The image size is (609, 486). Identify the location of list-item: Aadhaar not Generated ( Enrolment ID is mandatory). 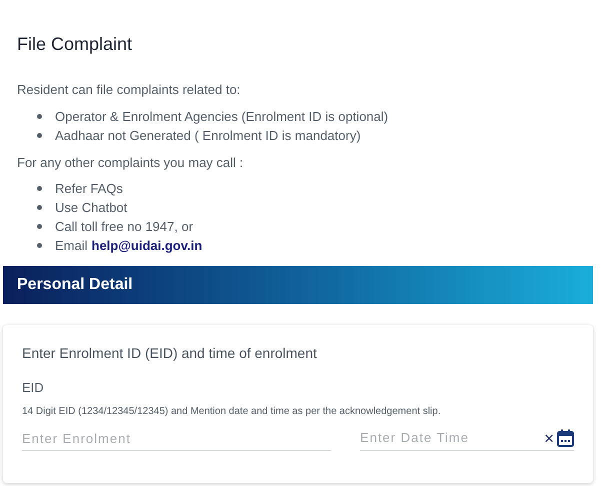
(208, 135).